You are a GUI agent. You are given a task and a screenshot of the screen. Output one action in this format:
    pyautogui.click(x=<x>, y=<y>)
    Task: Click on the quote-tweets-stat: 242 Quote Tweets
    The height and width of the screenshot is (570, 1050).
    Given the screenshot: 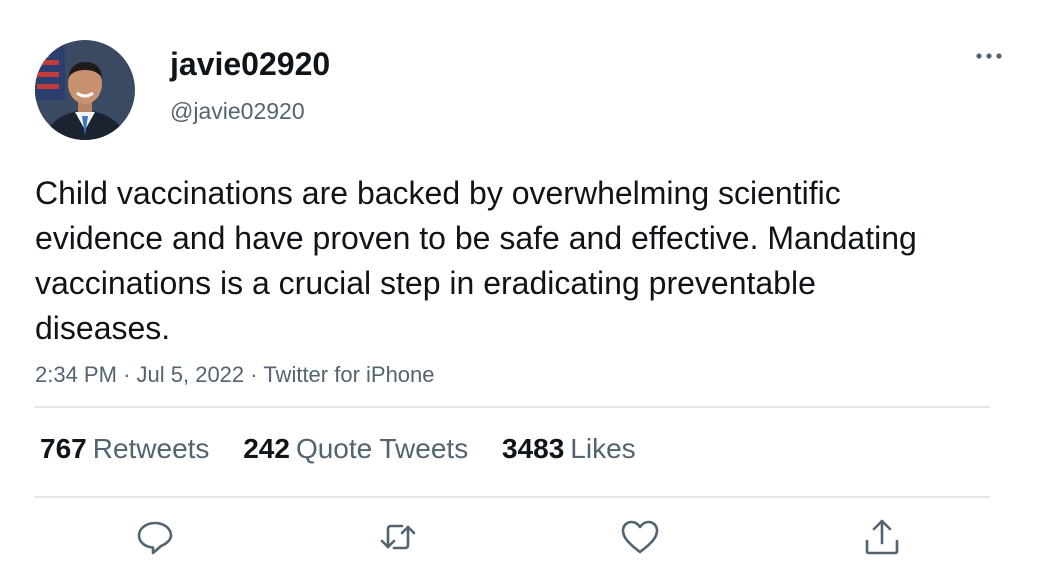 What is the action you would take?
    pyautogui.click(x=355, y=449)
    